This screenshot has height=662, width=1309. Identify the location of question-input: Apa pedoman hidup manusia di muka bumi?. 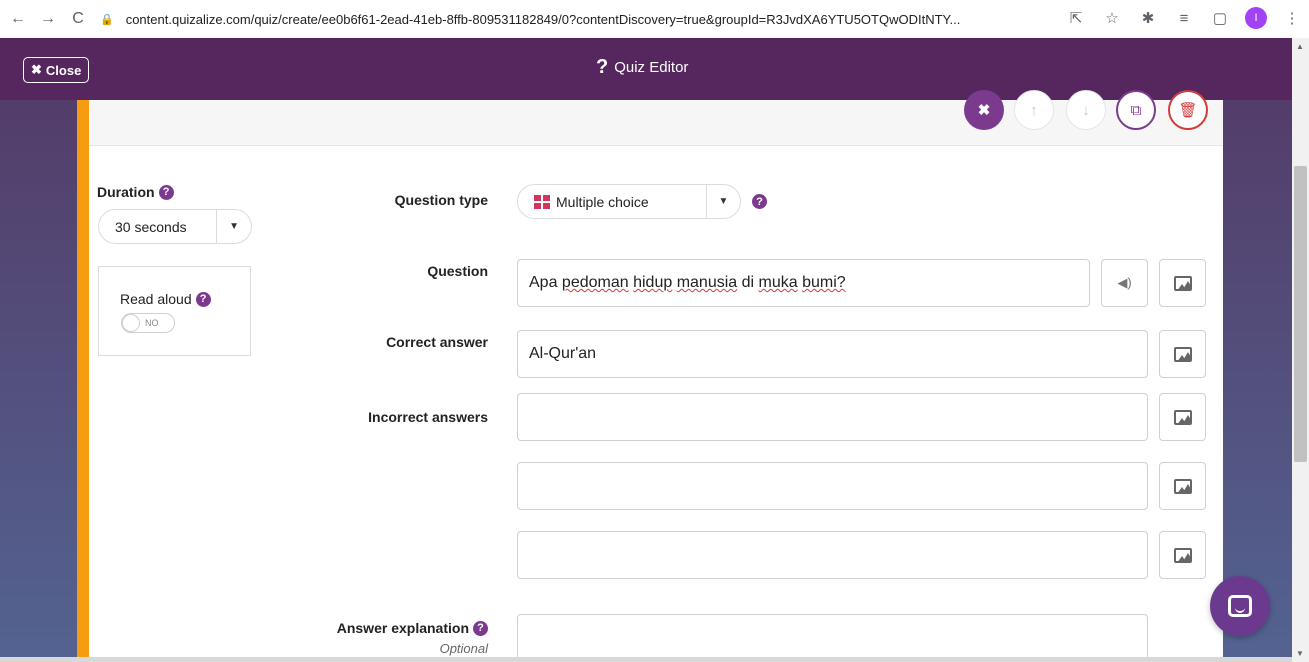
(803, 283).